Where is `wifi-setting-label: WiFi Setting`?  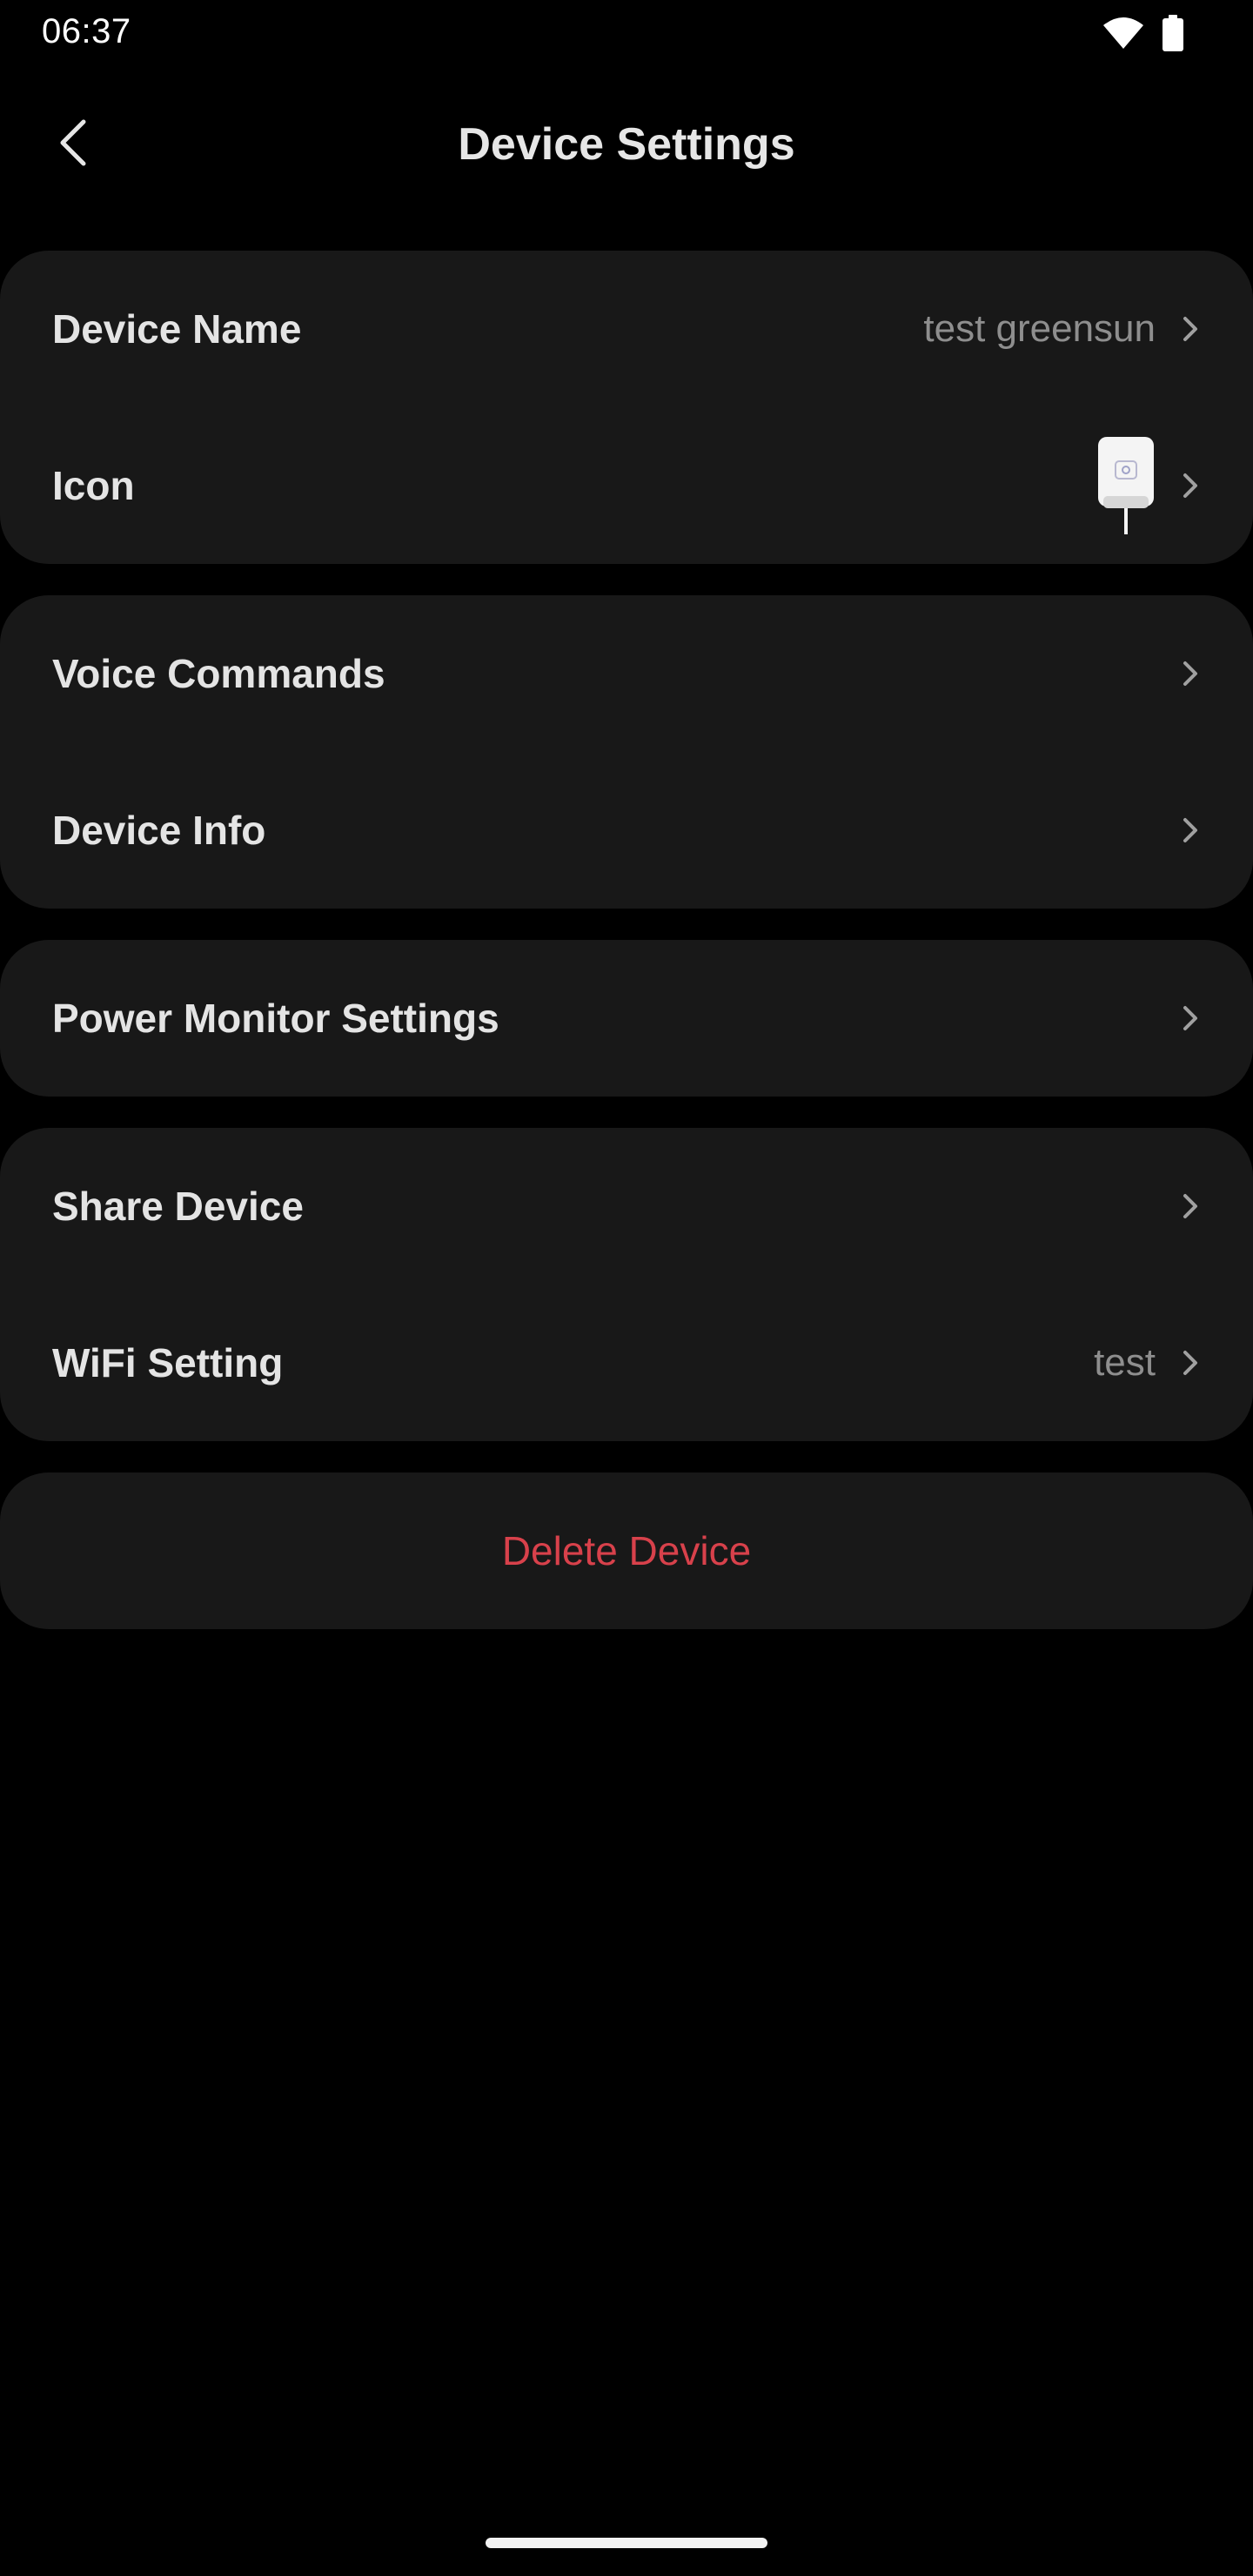 wifi-setting-label: WiFi Setting is located at coordinates (168, 1362).